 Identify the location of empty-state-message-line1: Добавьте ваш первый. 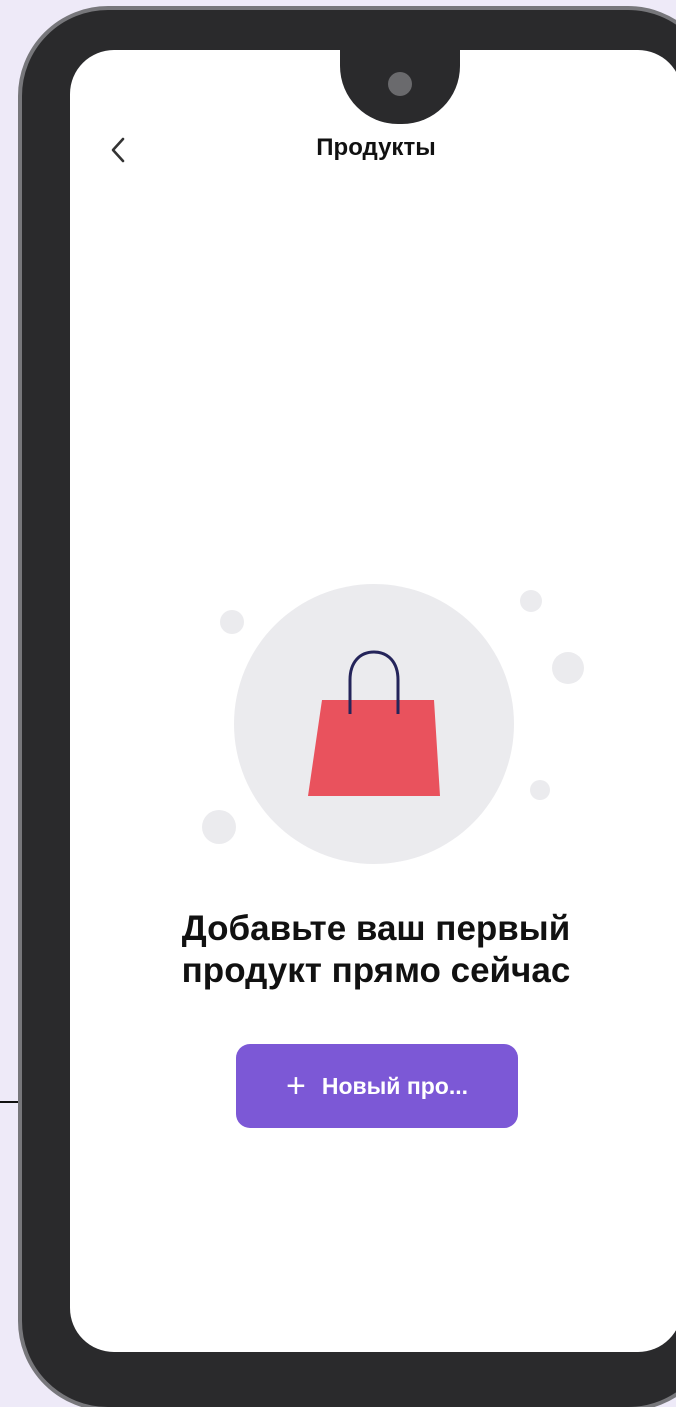
(376, 928).